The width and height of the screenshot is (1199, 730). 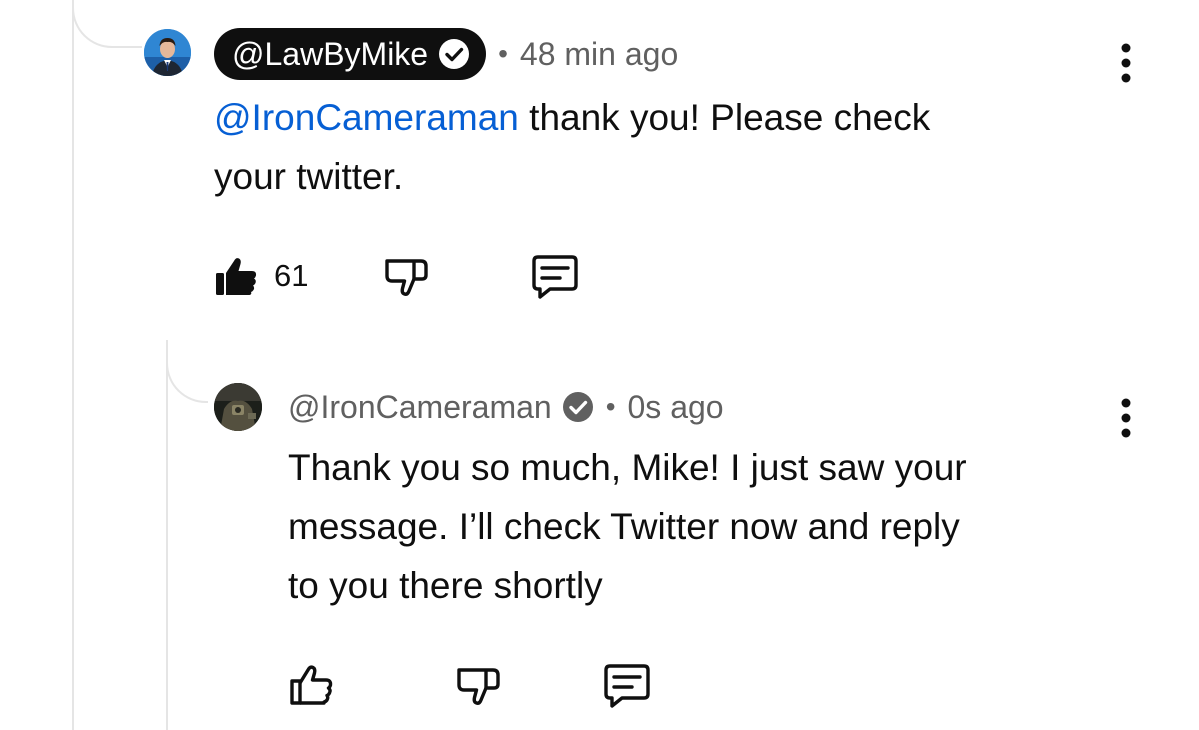 What do you see at coordinates (330, 54) in the screenshot?
I see `author-handle: @LawByMike` at bounding box center [330, 54].